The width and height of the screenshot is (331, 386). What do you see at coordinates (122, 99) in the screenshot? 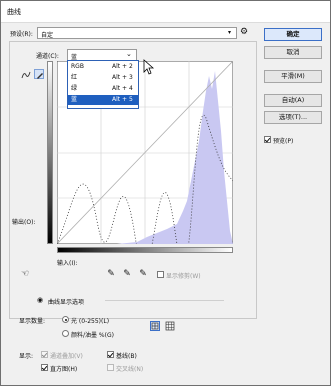
I see `menu-item-shortcut: Alt + 5` at bounding box center [122, 99].